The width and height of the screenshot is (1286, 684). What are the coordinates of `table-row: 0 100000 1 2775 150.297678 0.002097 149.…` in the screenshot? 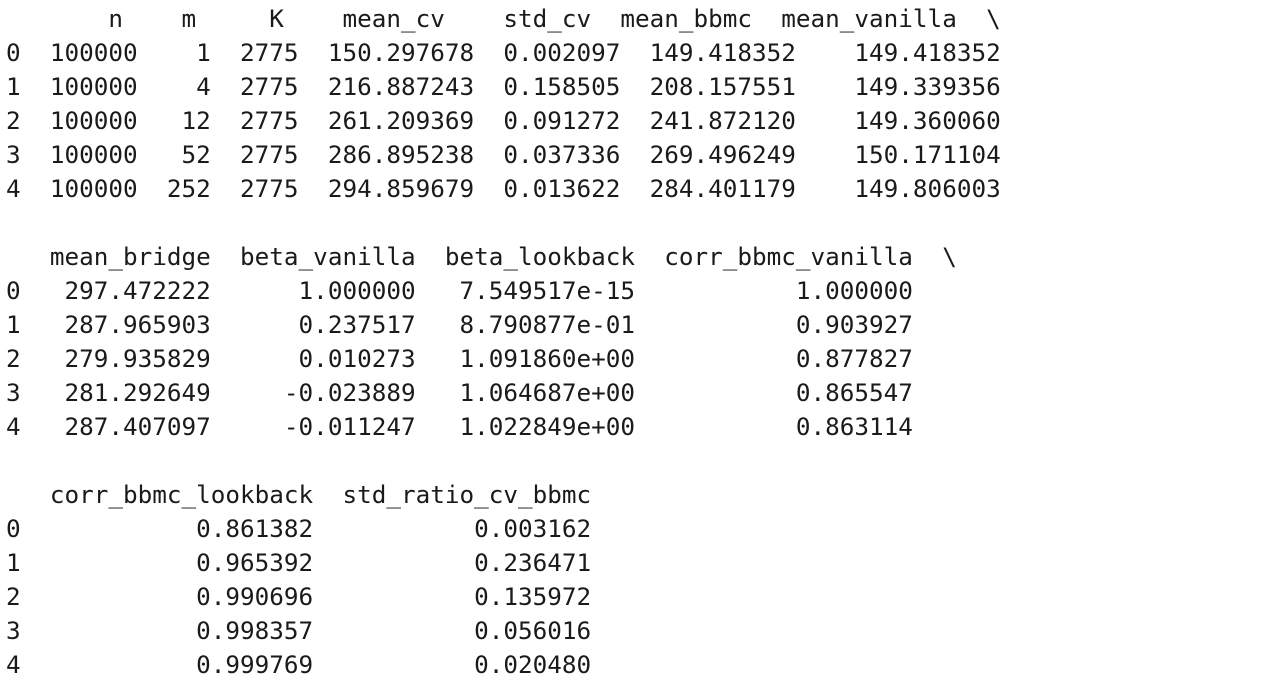 It's located at (503, 52).